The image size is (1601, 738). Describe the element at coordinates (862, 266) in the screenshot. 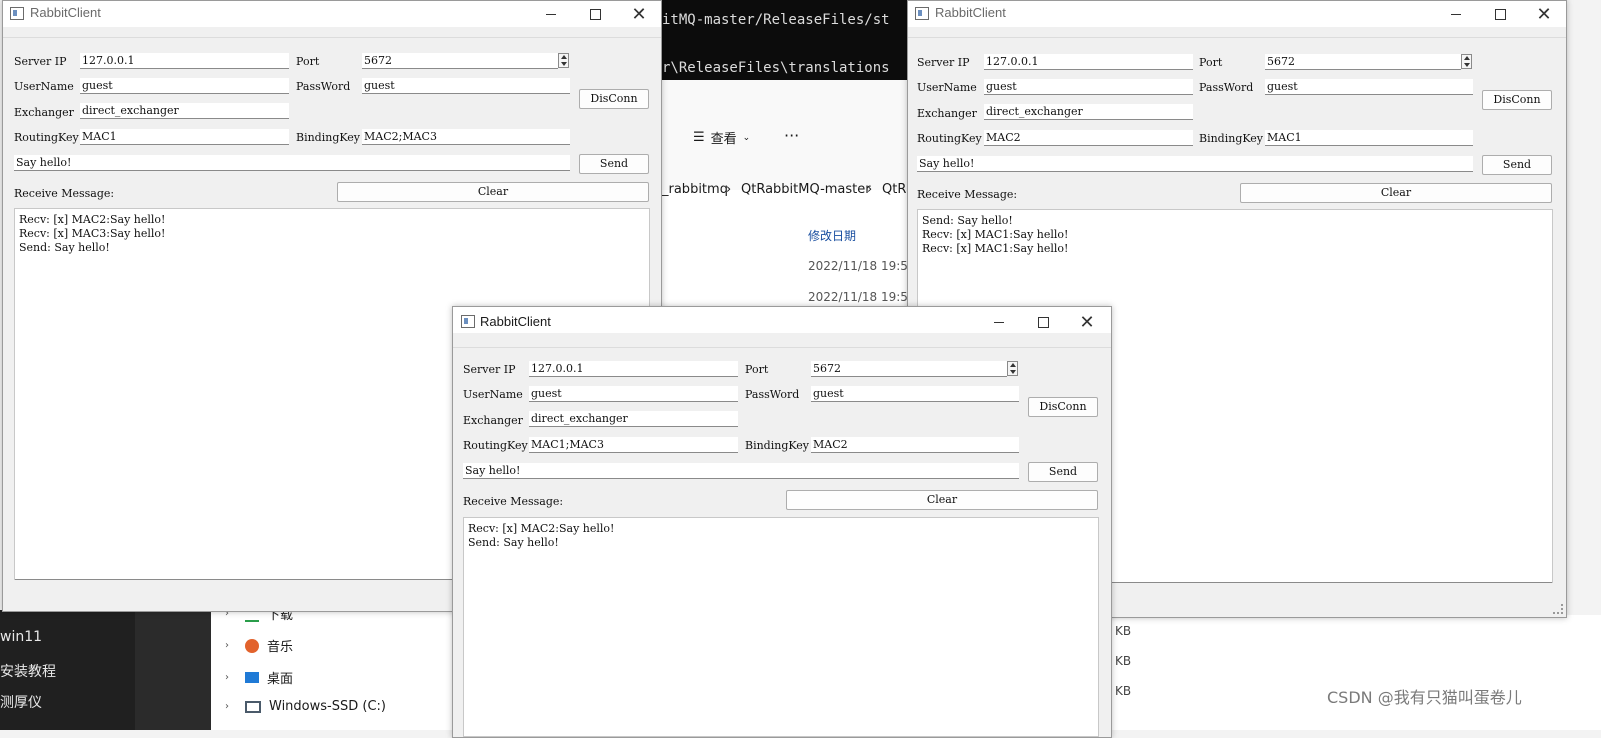

I see `file-date: 2022/11/18 19:53` at that location.